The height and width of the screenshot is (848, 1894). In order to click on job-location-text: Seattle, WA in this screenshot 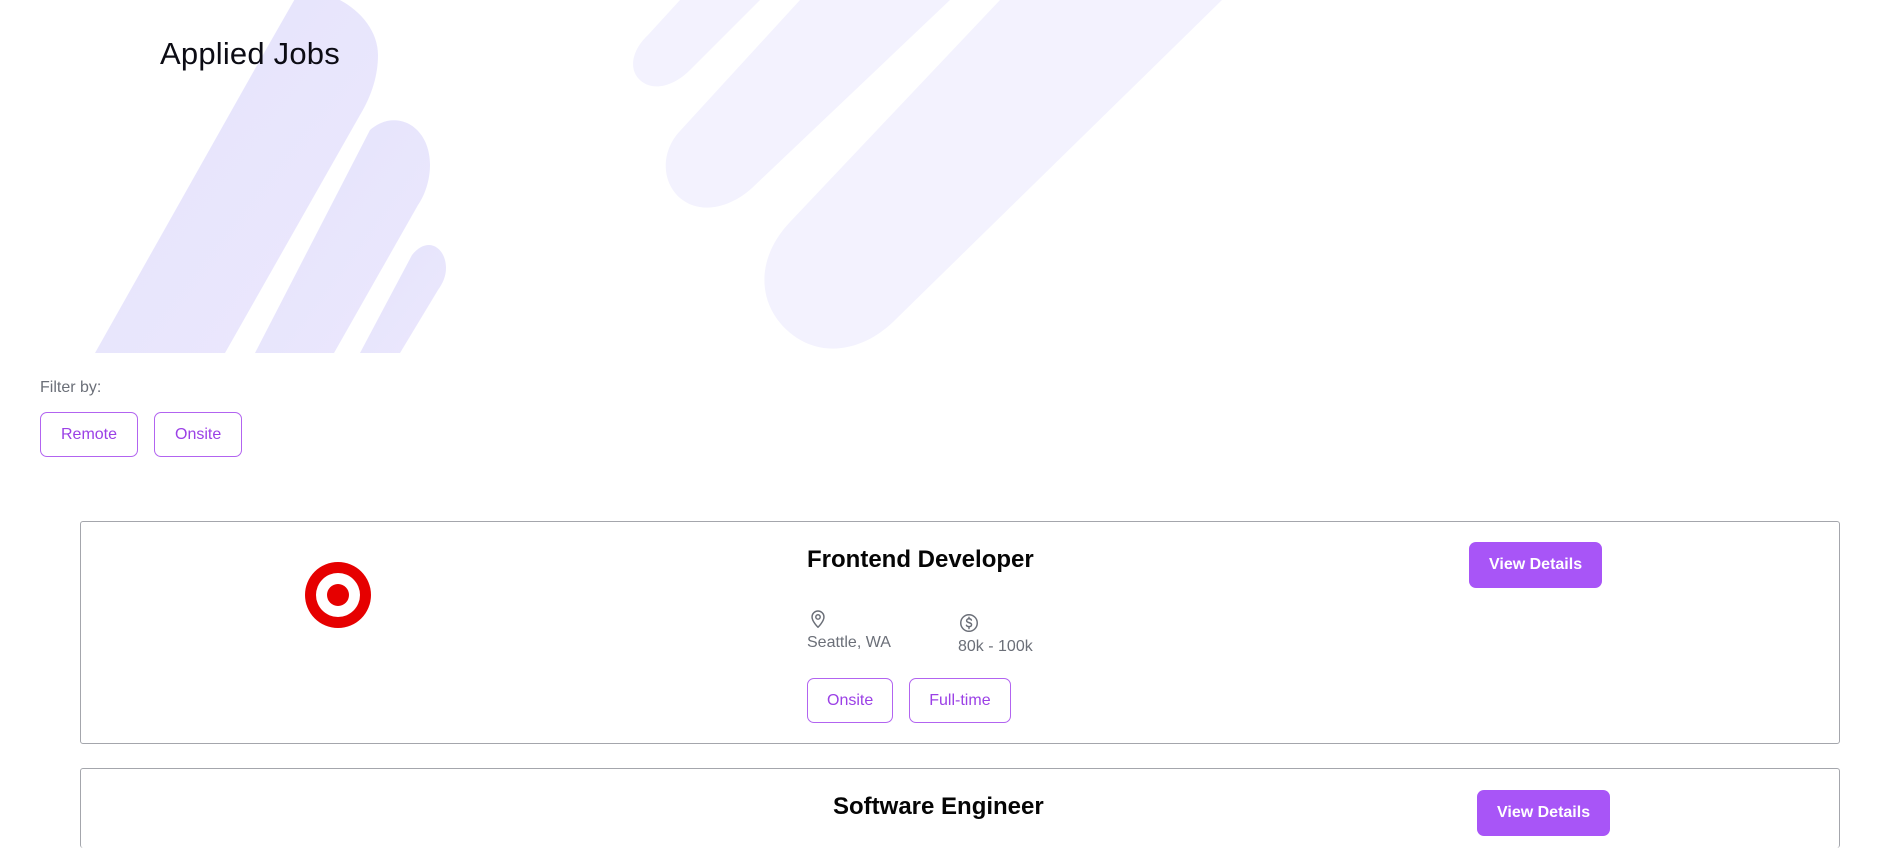, I will do `click(849, 642)`.